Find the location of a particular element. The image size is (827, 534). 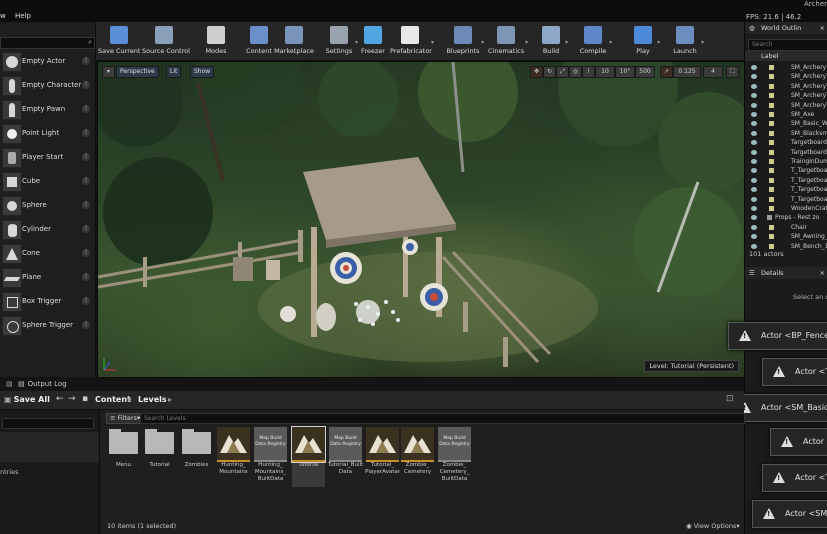

menu-help: Help is located at coordinates (23, 16).